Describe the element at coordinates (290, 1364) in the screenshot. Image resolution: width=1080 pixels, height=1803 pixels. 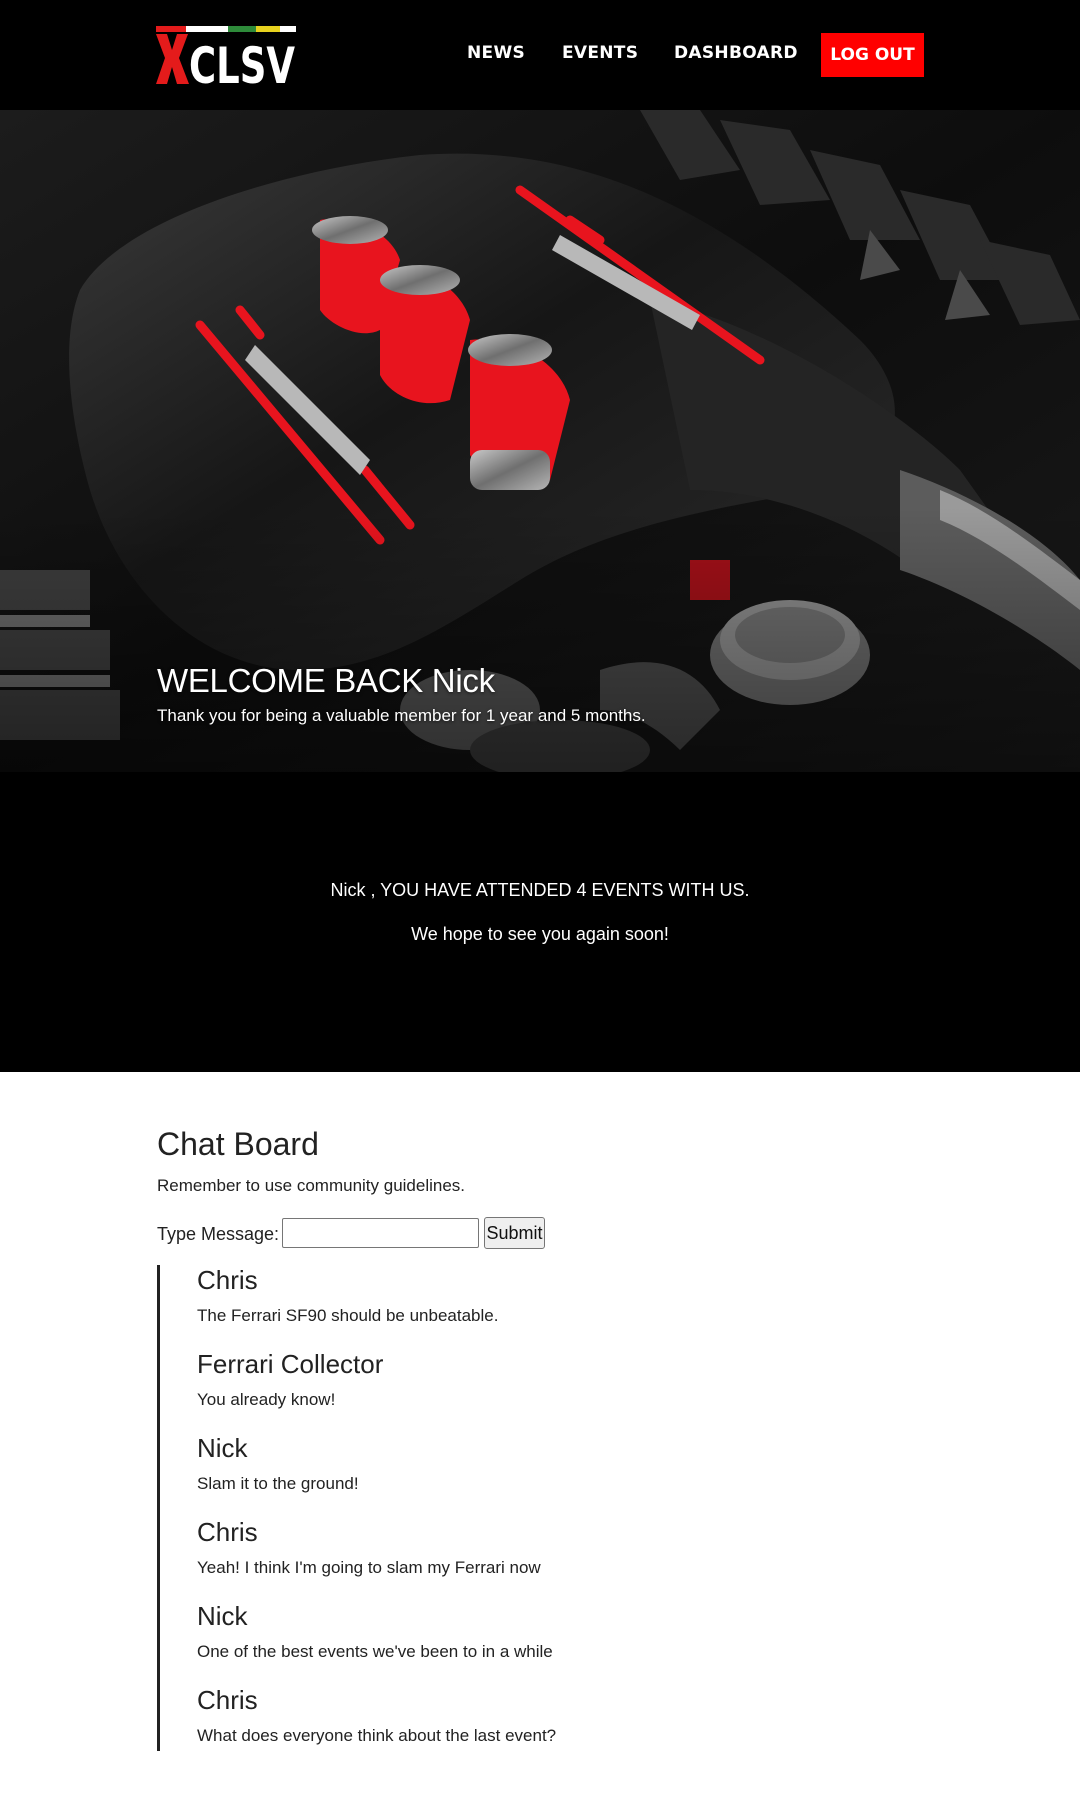
I see `message-author: Ferrari Collector` at that location.